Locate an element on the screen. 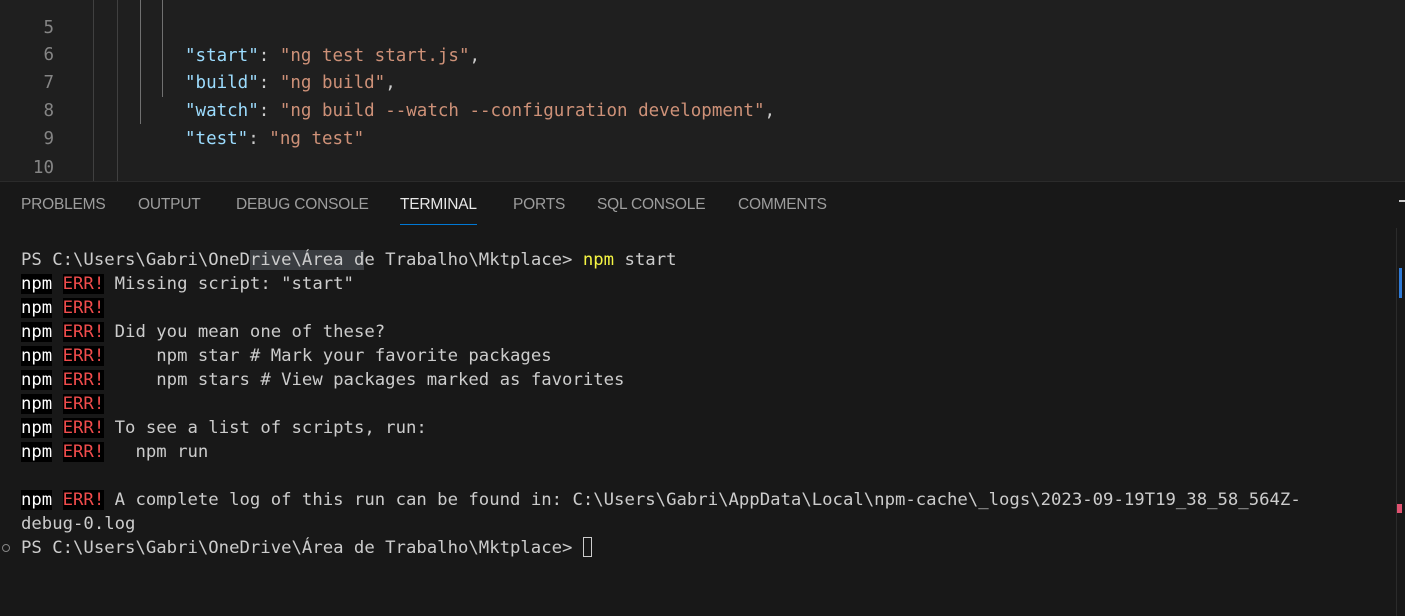 The height and width of the screenshot is (616, 1405). terminal-error-line: npm ERR! npm run is located at coordinates (115, 452).